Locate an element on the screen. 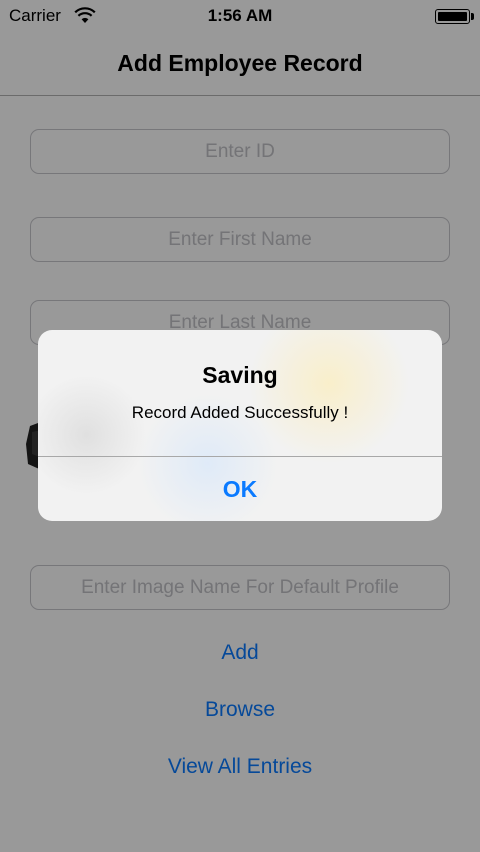  alert-title: Saving is located at coordinates (240, 375).